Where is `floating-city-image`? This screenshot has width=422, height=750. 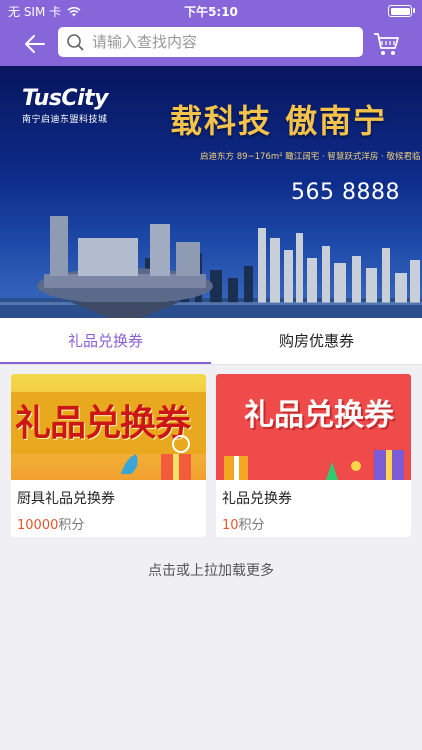 floating-city-image is located at coordinates (125, 267).